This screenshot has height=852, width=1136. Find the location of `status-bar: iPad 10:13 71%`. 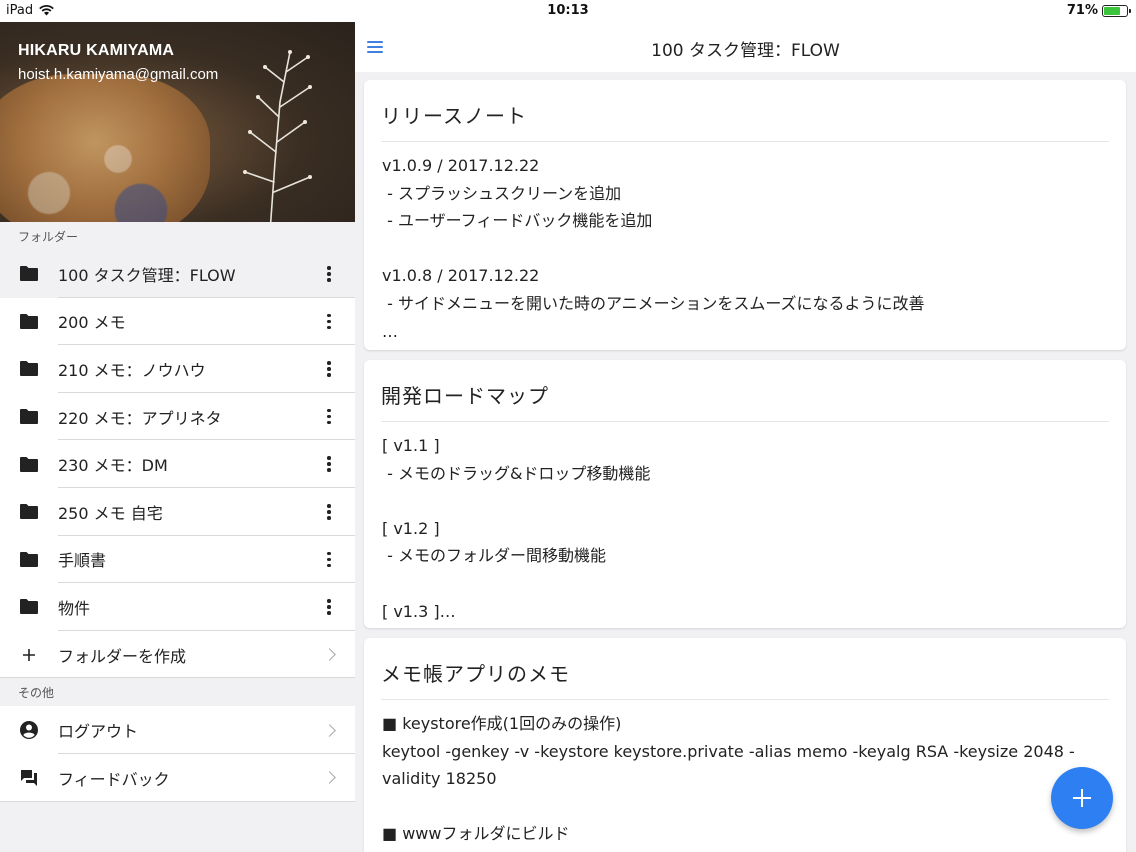

status-bar: iPad 10:13 71% is located at coordinates (568, 11).